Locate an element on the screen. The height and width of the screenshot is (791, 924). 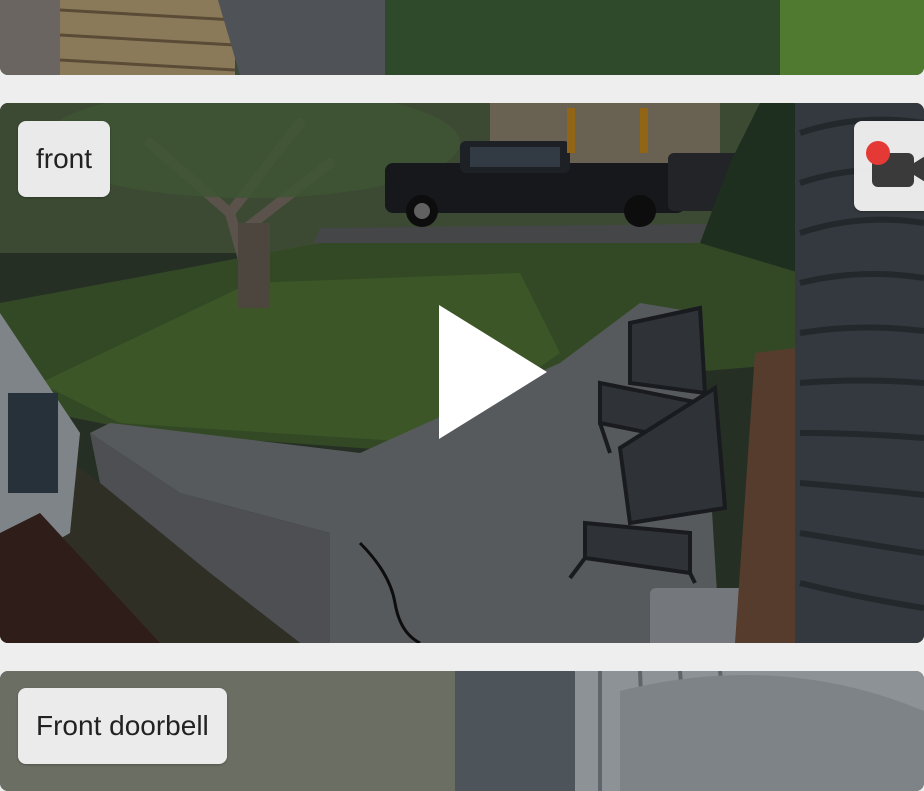
recording-indicator is located at coordinates (889, 166).